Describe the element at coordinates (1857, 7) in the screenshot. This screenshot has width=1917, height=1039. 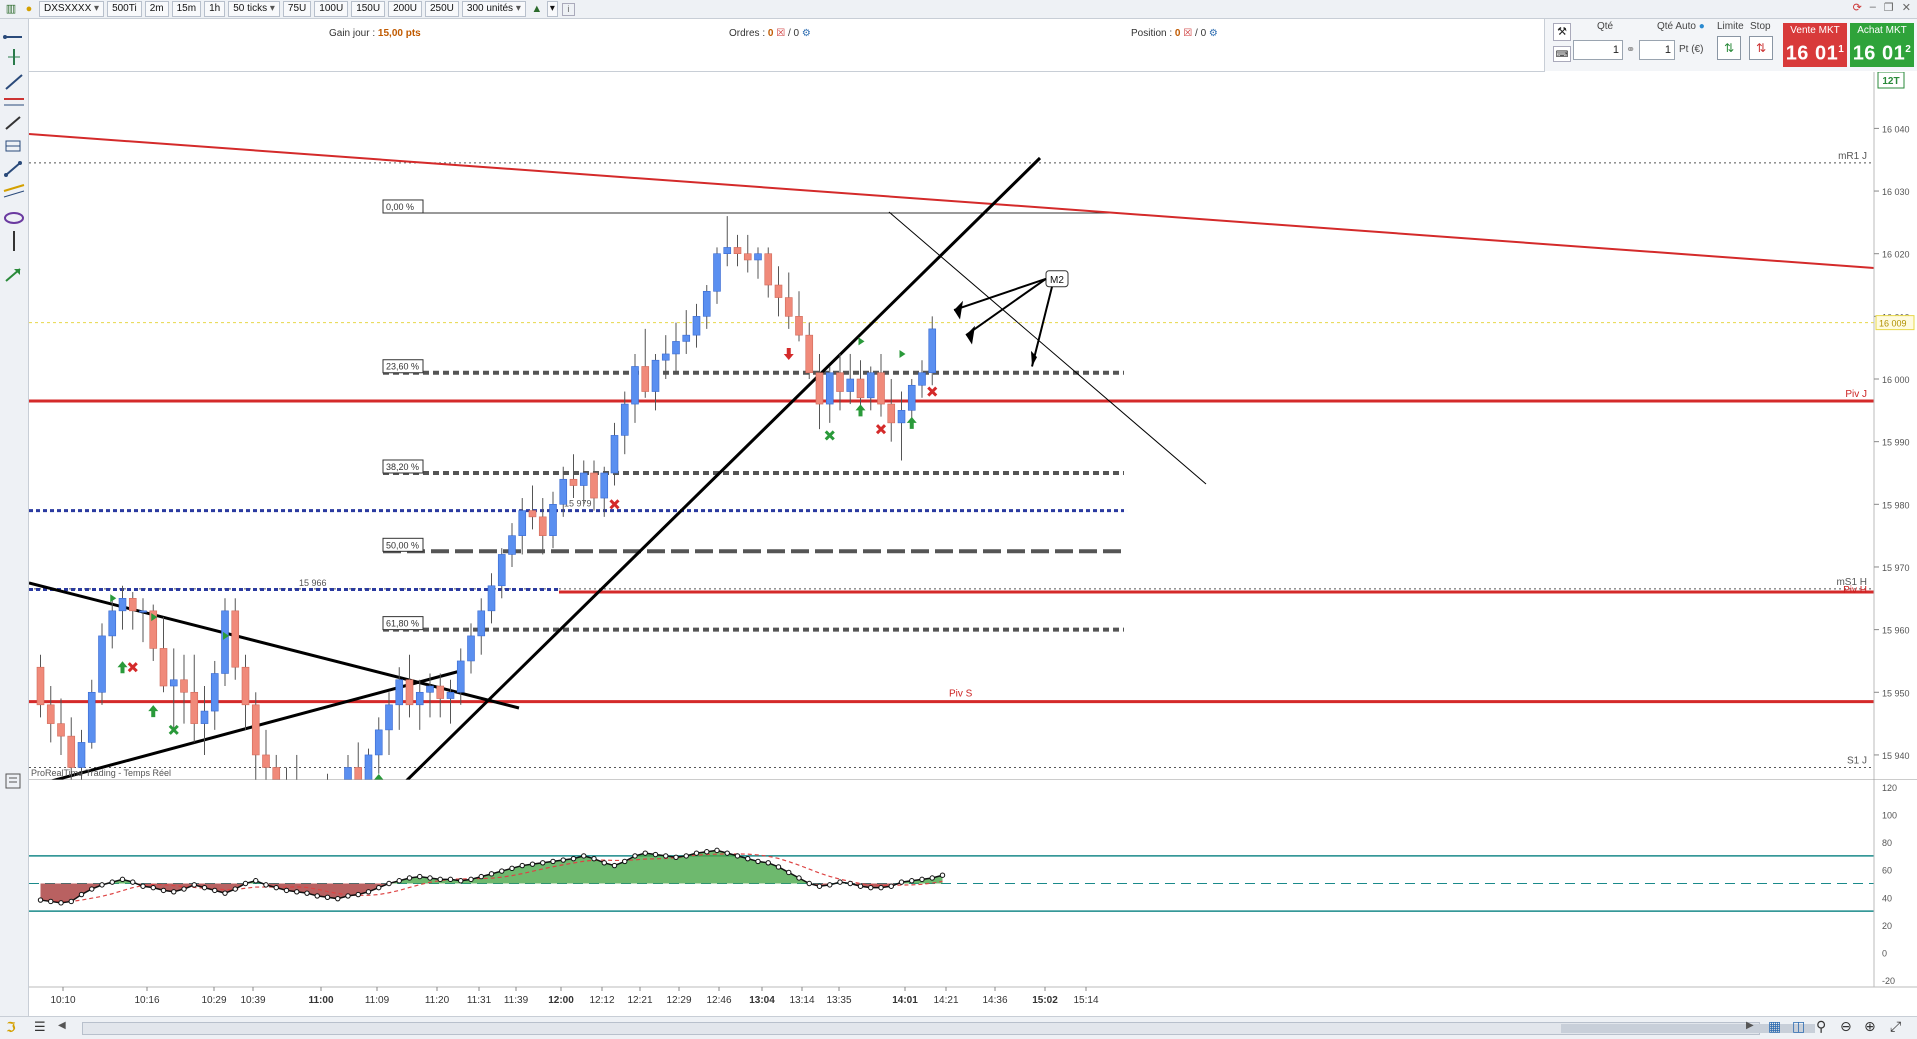
I see `sync-icon: ⟳` at that location.